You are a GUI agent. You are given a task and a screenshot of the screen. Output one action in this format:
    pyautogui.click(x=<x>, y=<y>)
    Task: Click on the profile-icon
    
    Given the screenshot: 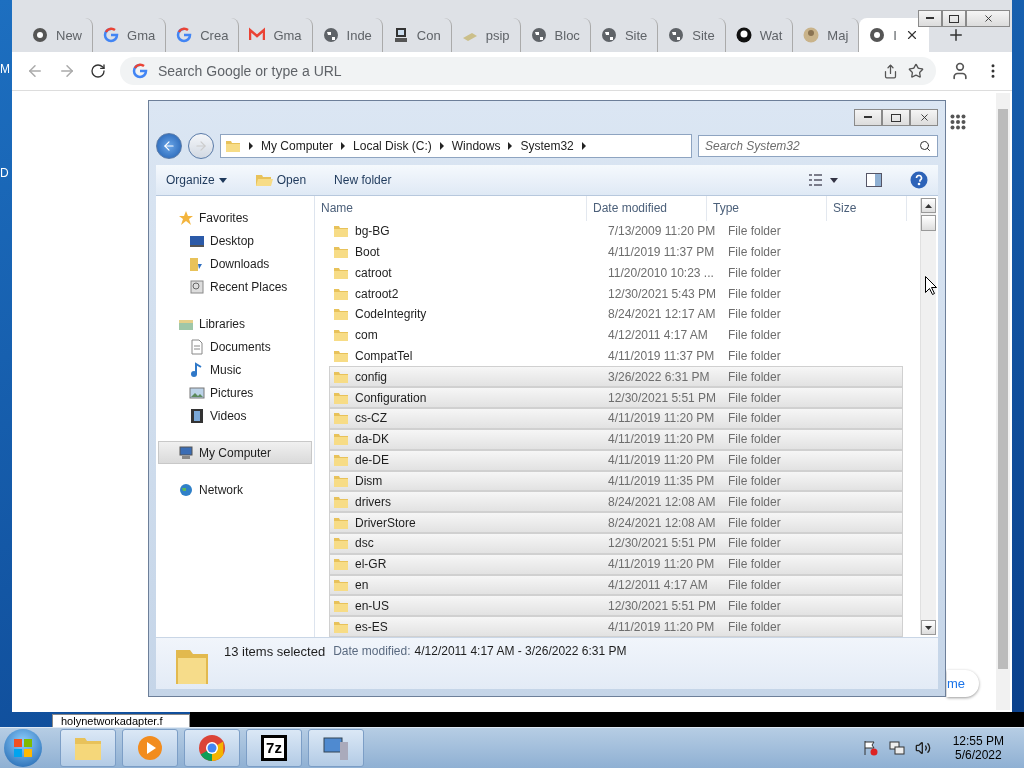 What is the action you would take?
    pyautogui.click(x=960, y=71)
    